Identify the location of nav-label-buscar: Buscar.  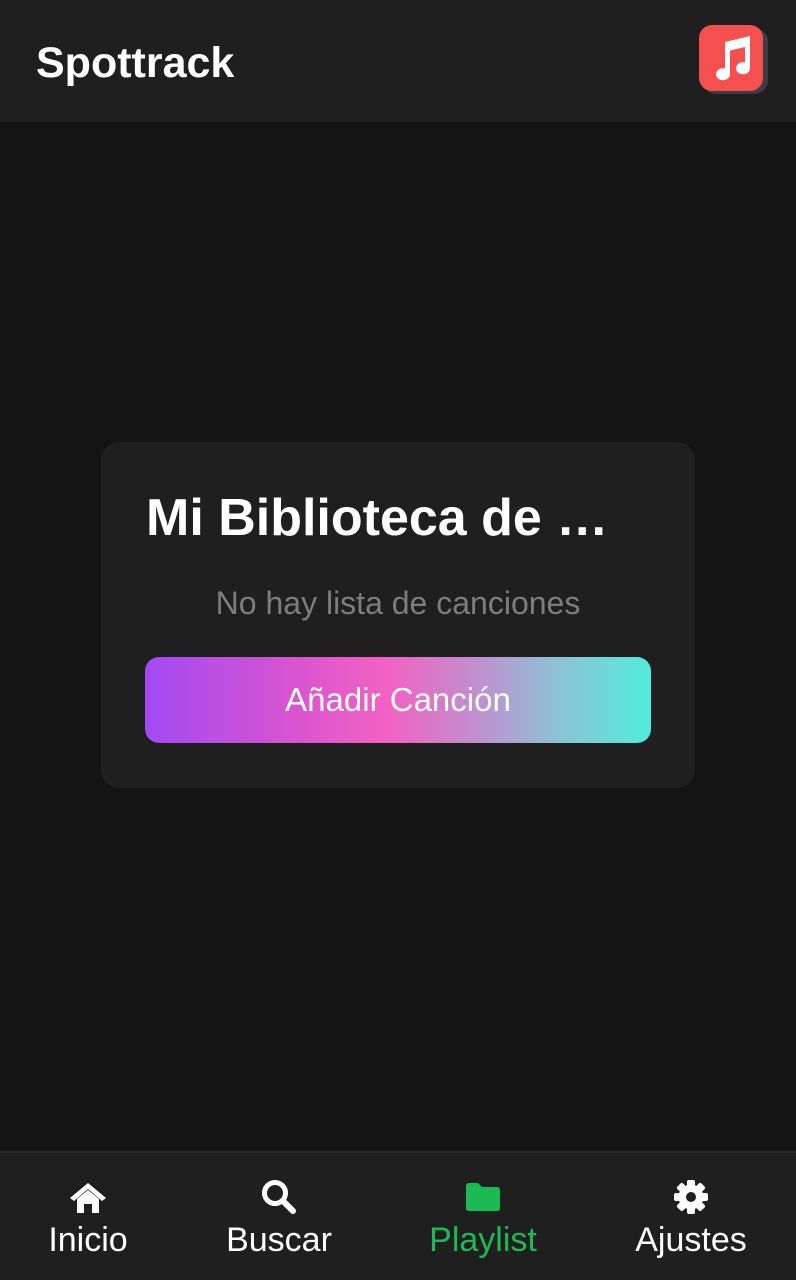
(279, 1240).